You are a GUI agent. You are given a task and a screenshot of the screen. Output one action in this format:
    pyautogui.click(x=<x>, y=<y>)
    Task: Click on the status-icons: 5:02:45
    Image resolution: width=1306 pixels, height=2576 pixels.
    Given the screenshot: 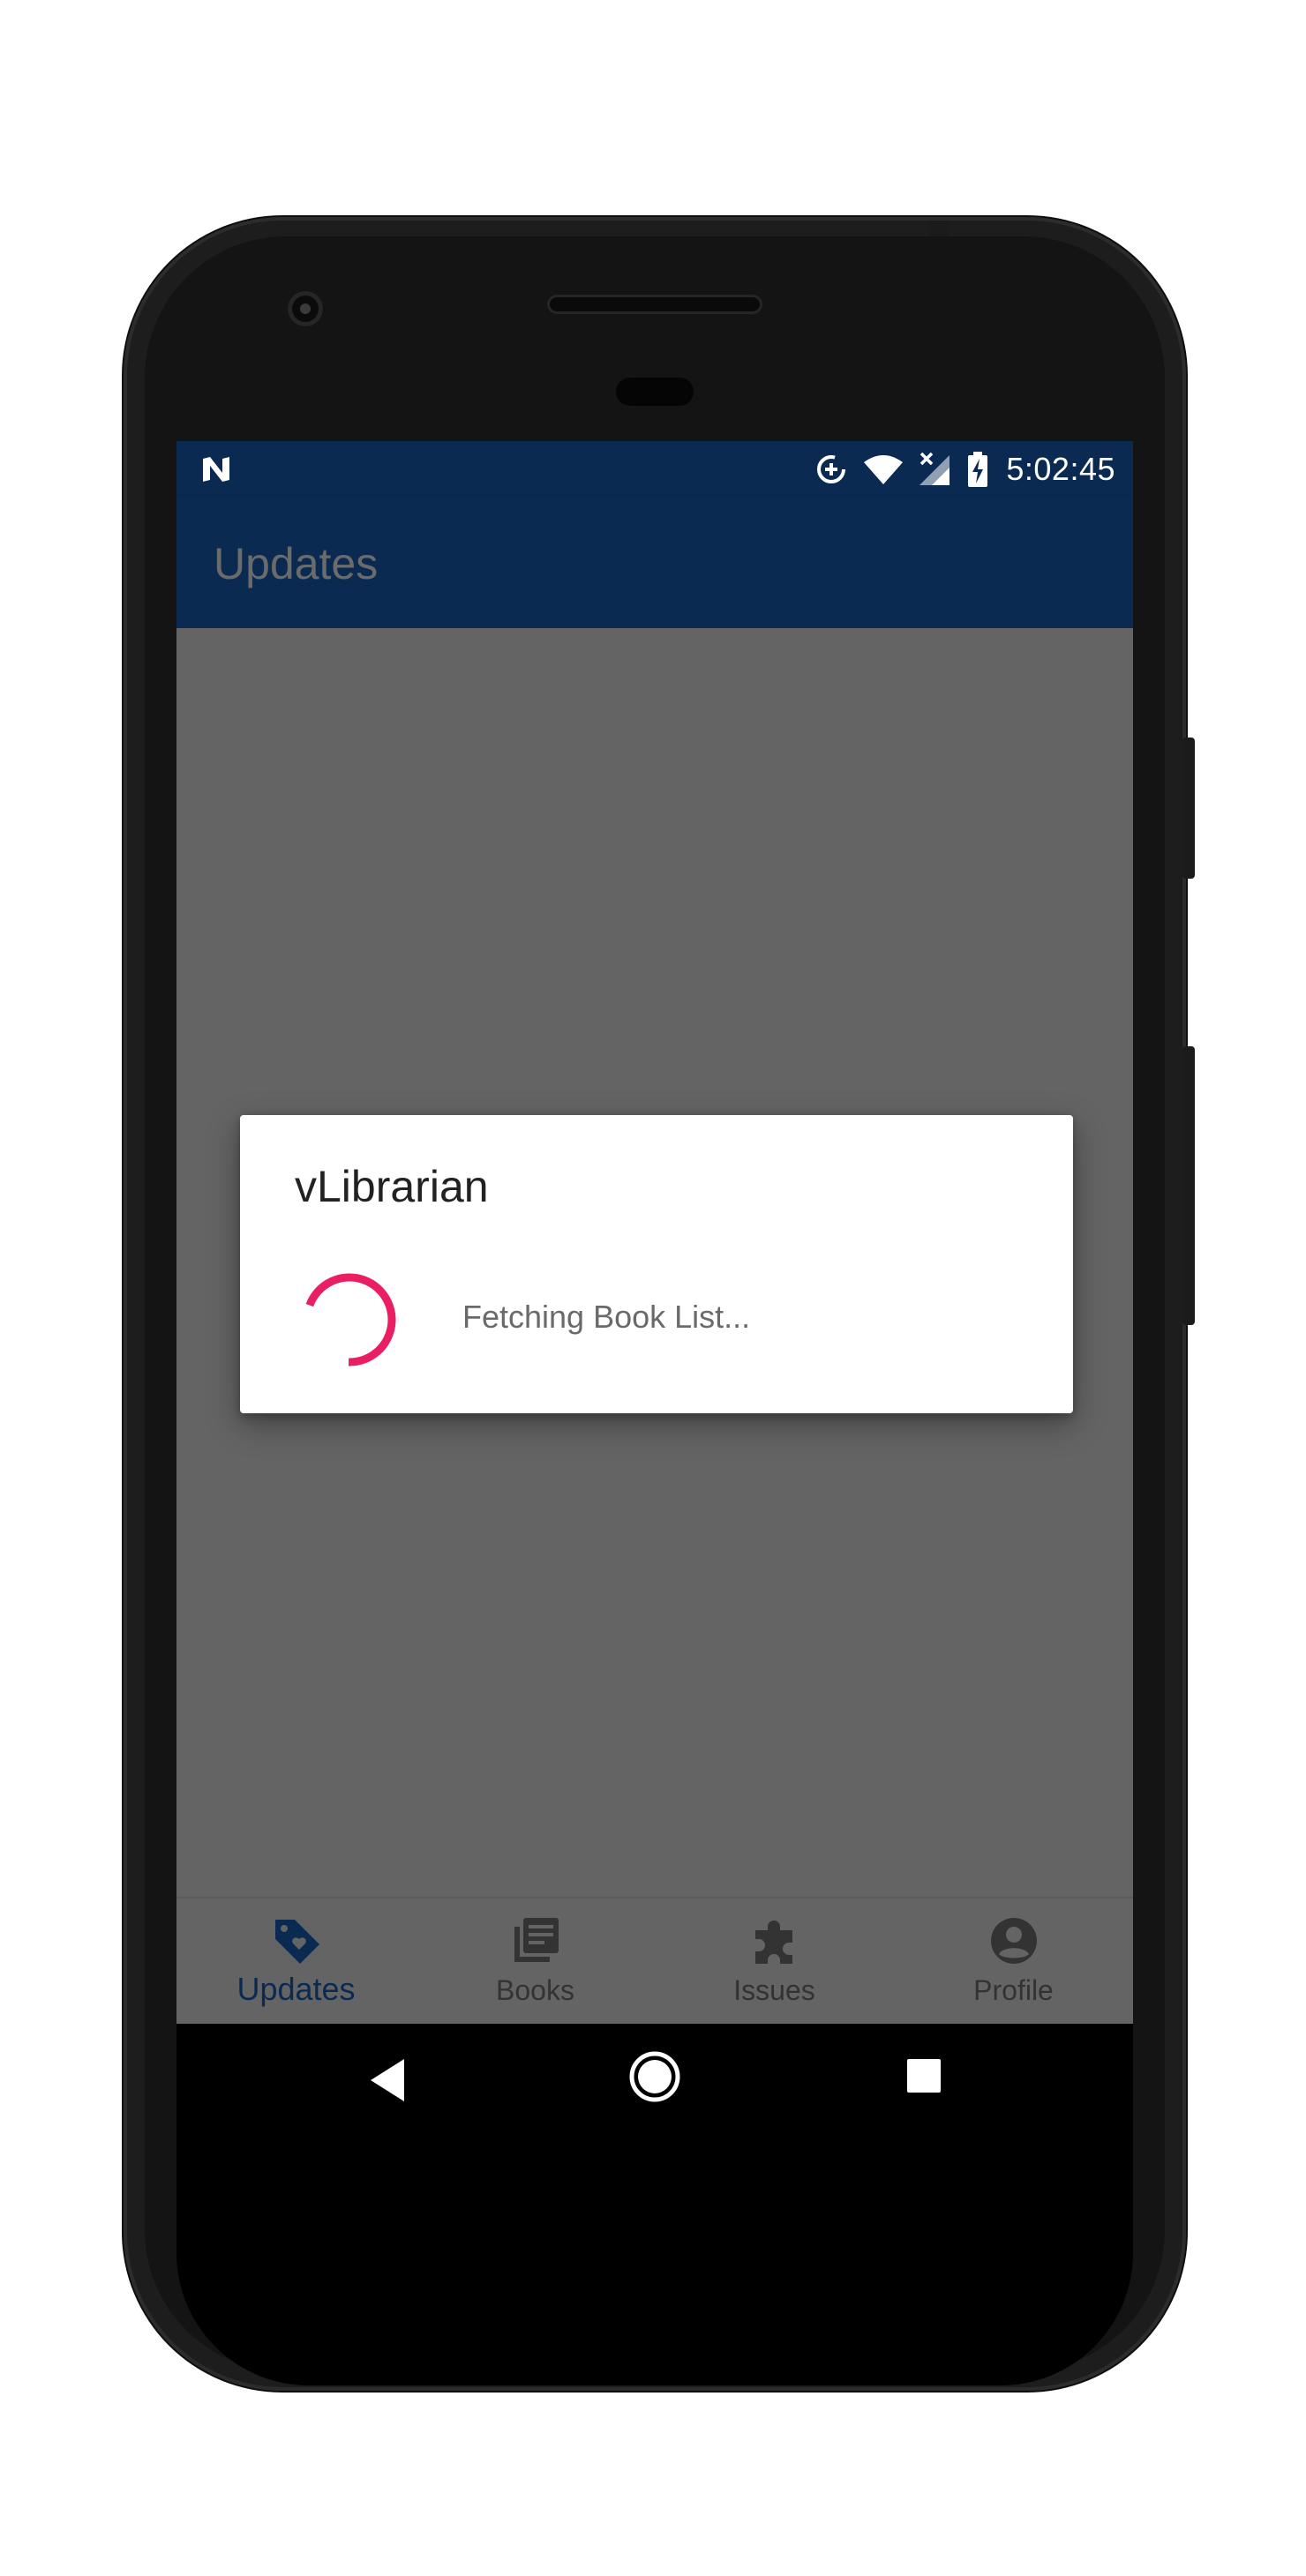 What is the action you would take?
    pyautogui.click(x=965, y=469)
    